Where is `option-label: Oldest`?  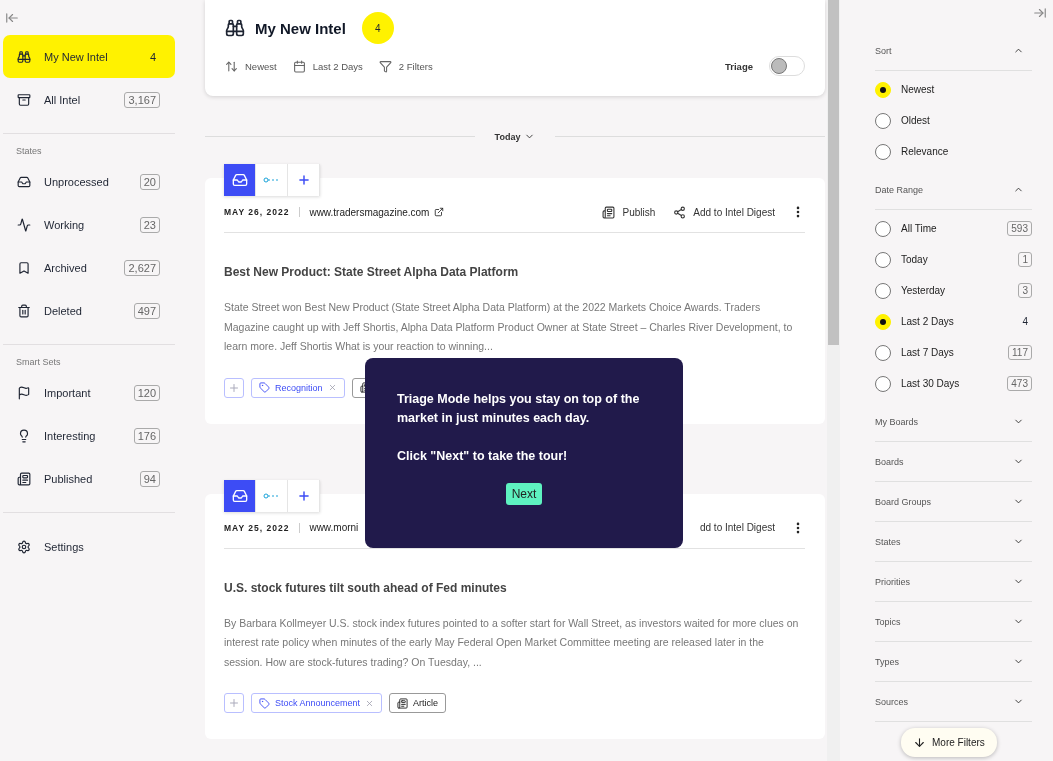
option-label: Oldest is located at coordinates (916, 120).